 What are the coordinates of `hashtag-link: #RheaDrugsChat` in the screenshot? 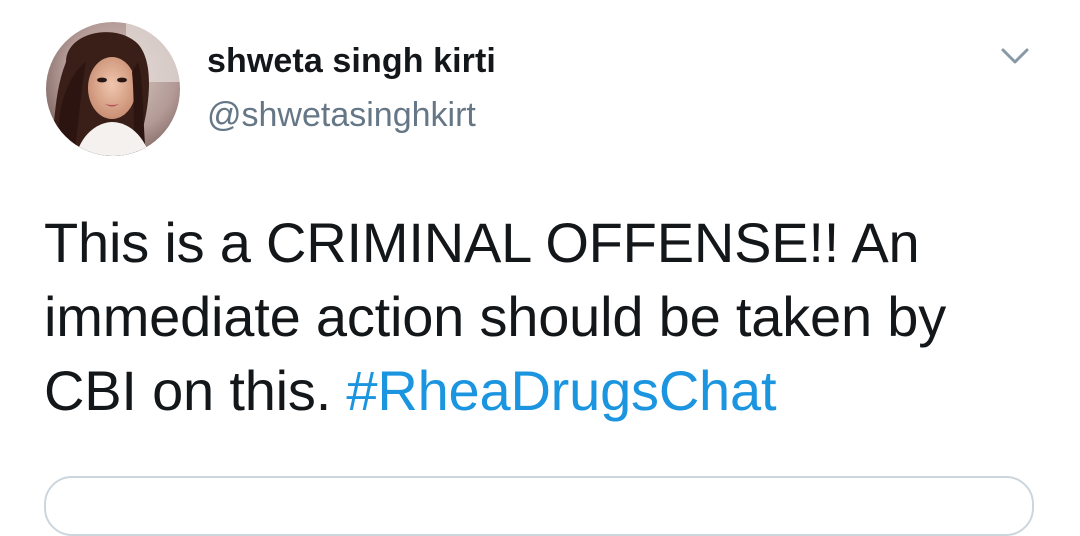 It's located at (561, 390).